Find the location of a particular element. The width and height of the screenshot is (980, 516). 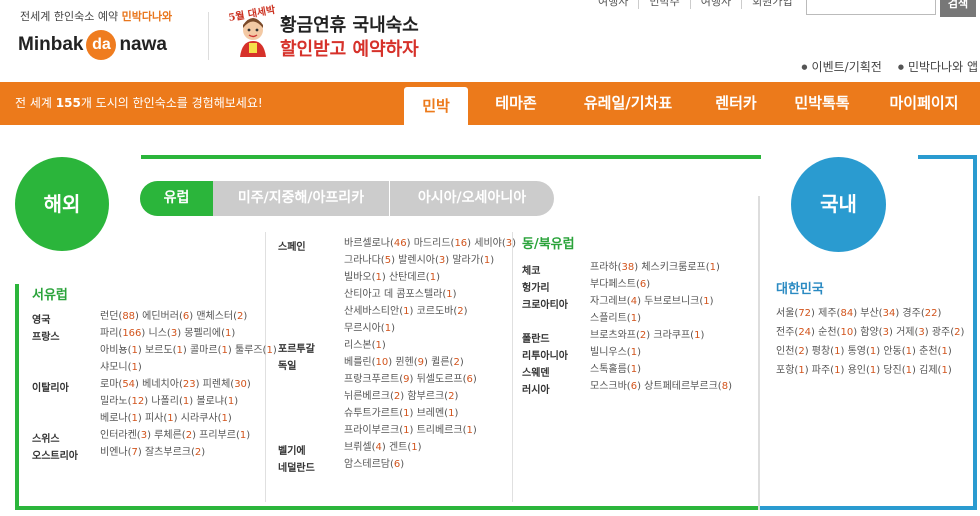

city-link: 산세바스티안(1) is located at coordinates (378, 311).